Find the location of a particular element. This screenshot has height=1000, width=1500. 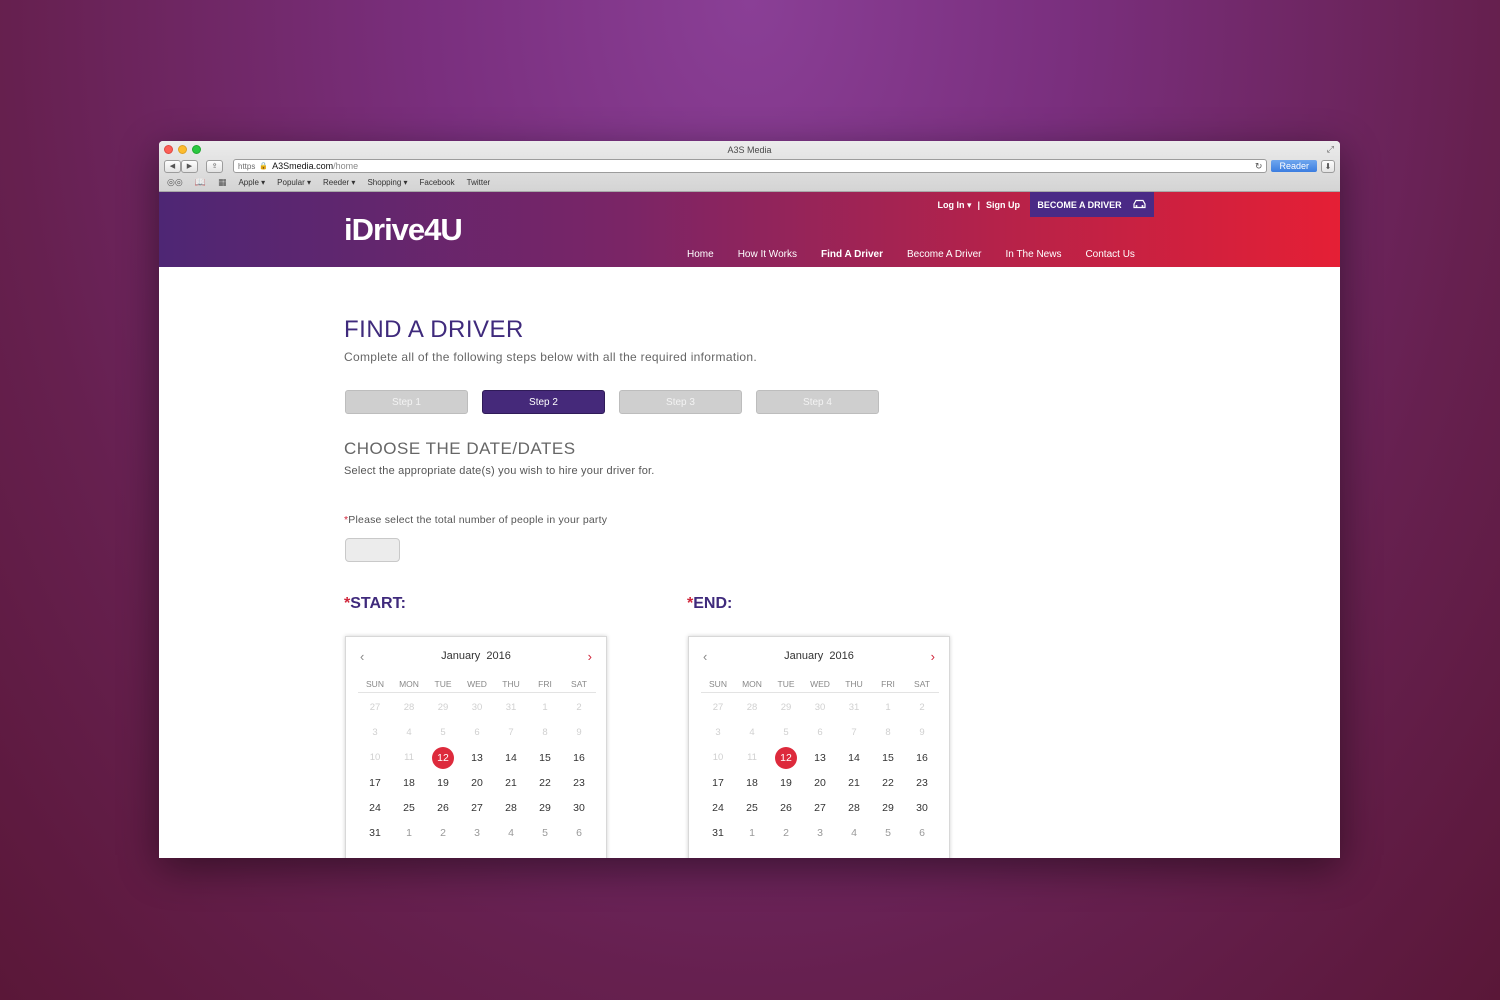

site-logo: iDrive4U is located at coordinates (403, 230).